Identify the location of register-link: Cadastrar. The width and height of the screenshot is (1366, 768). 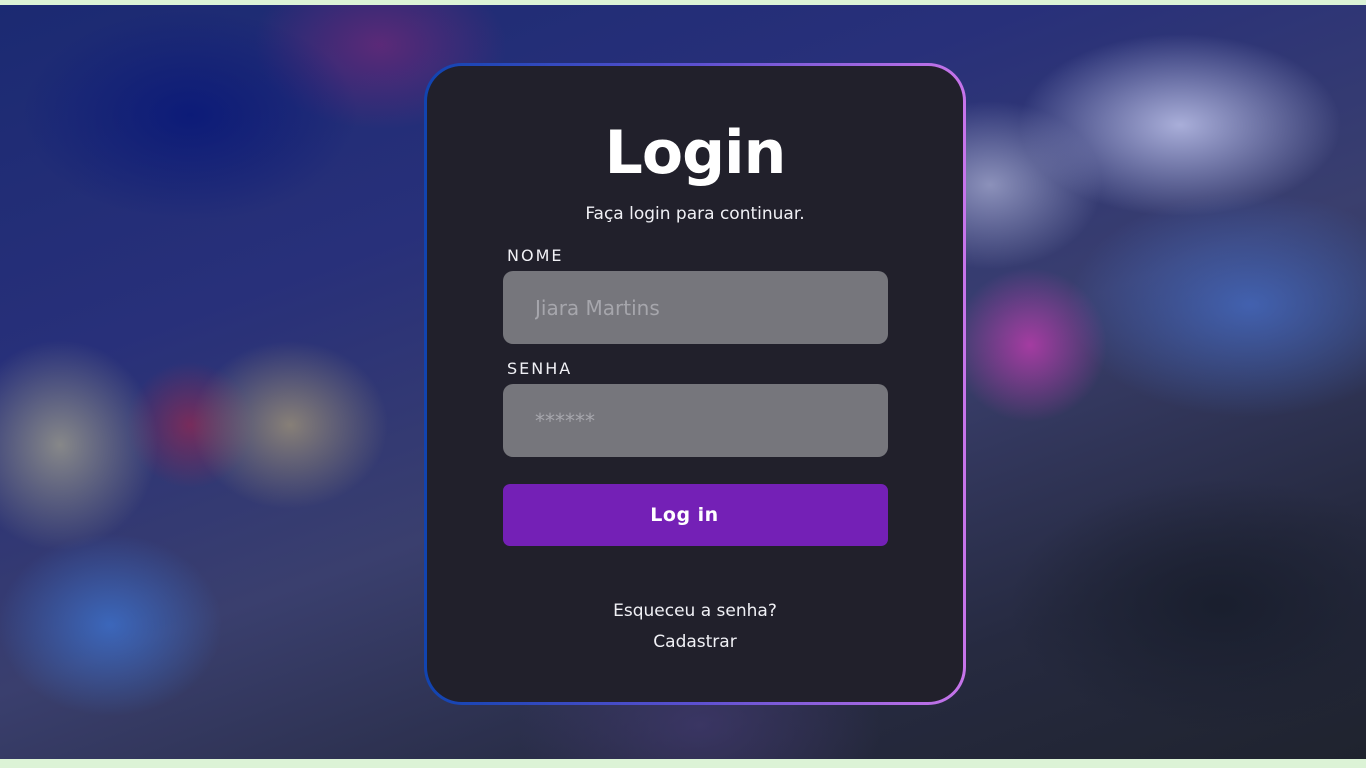
(695, 642).